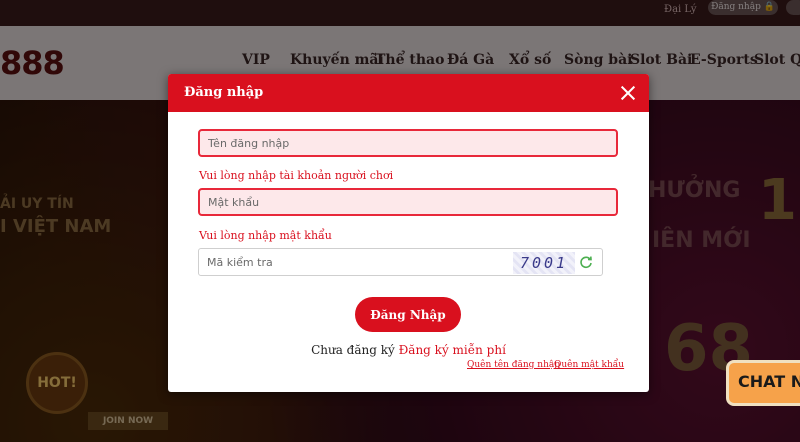 The height and width of the screenshot is (442, 800). I want to click on signup-prompt-line: Chưa đăng ký Đăng ký miễn phí, so click(408, 350).